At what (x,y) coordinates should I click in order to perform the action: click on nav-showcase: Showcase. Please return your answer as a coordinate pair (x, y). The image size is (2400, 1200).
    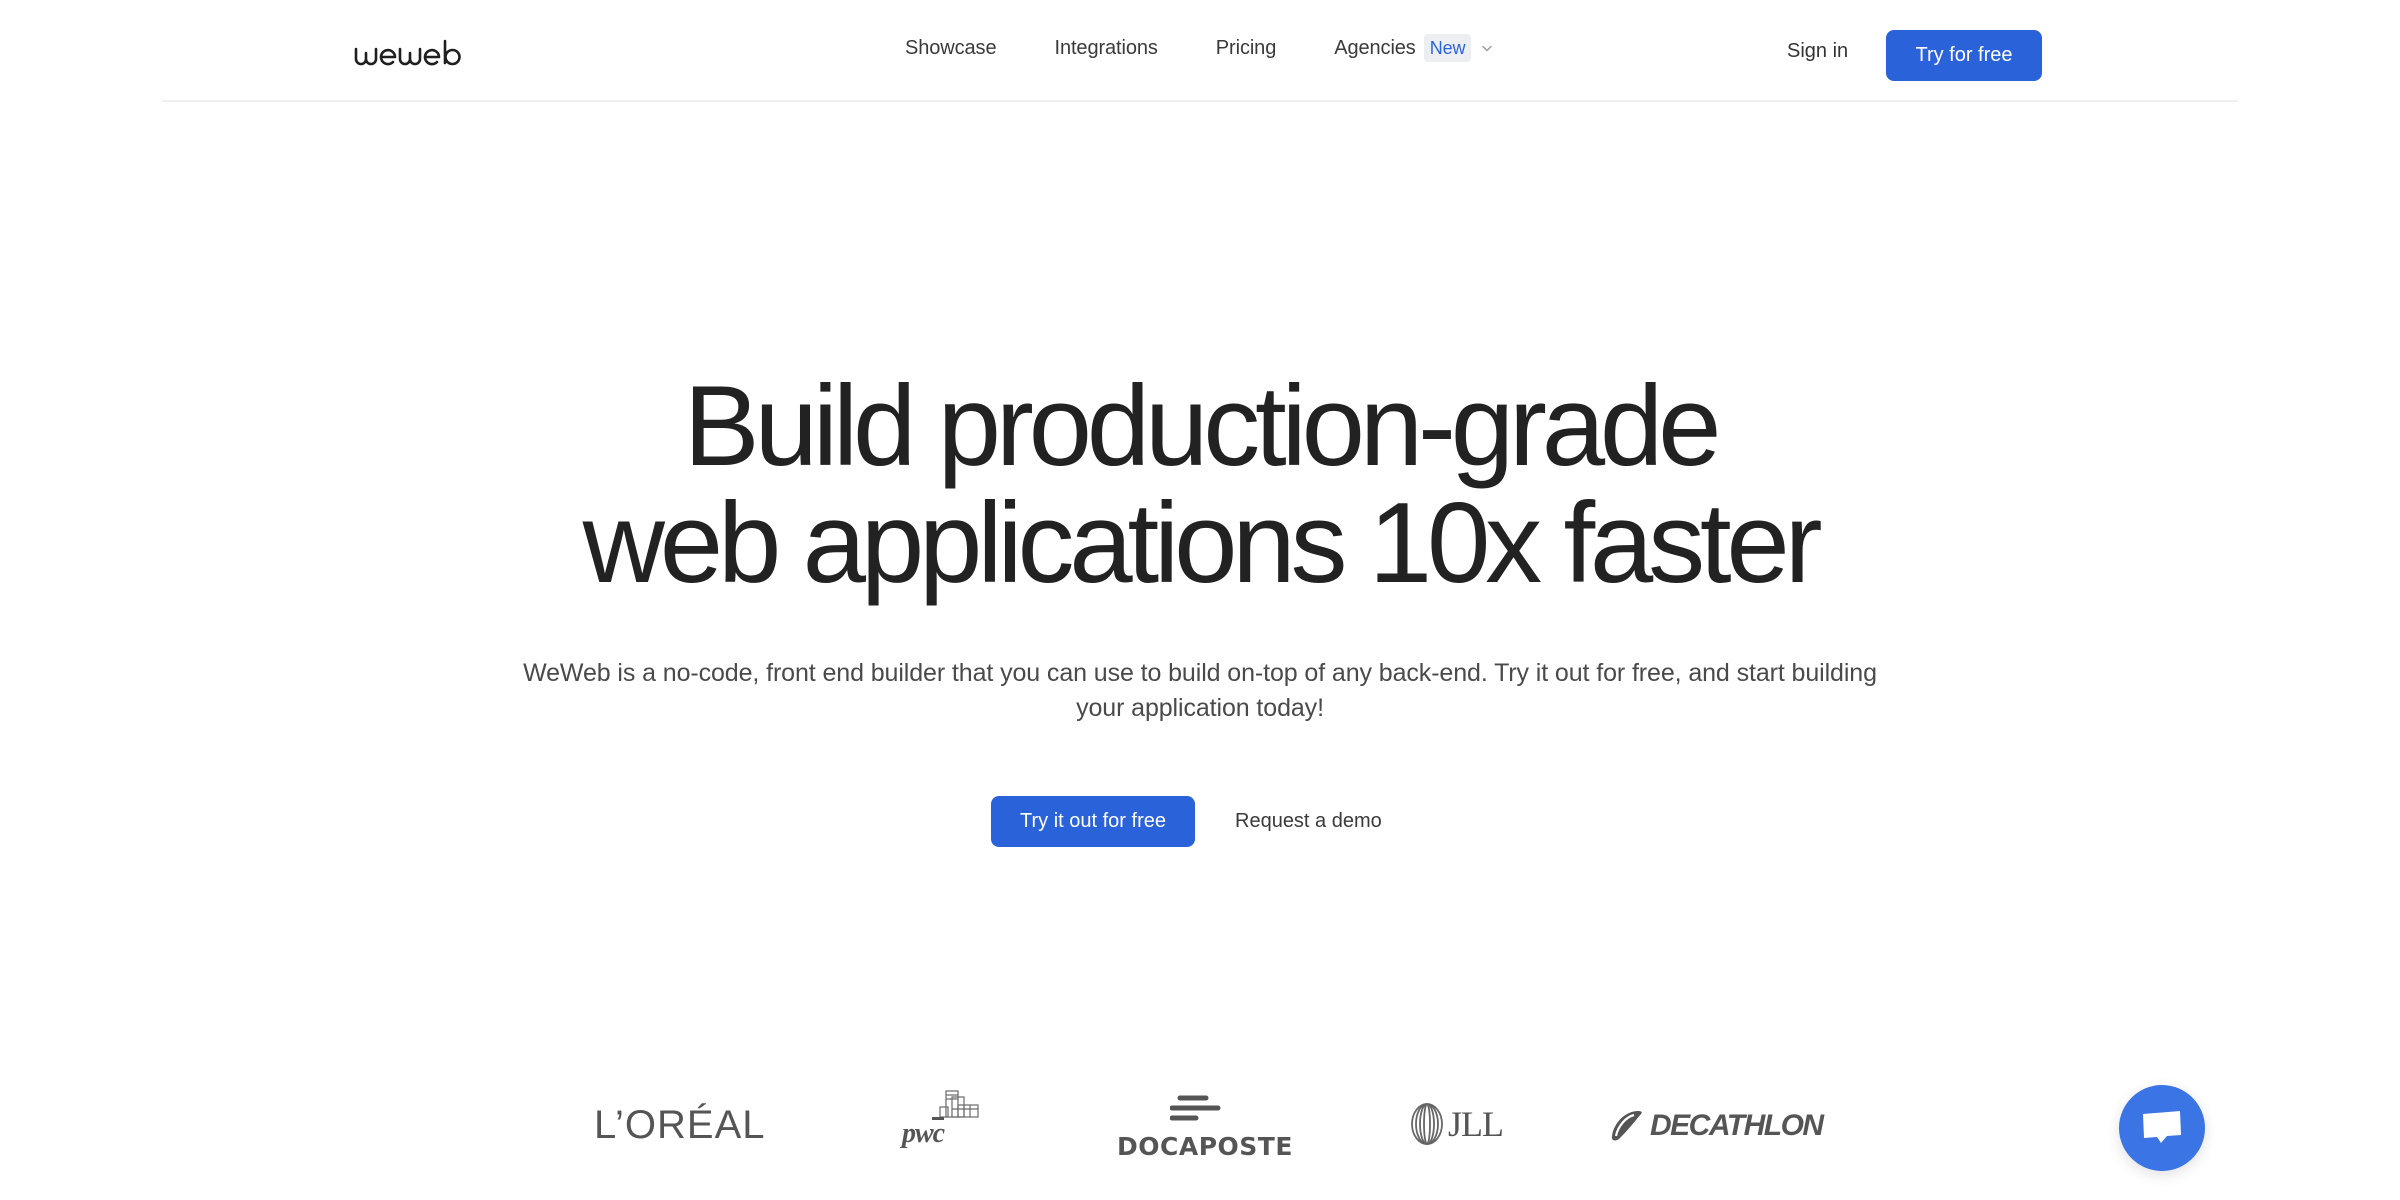
    Looking at the image, I should click on (951, 48).